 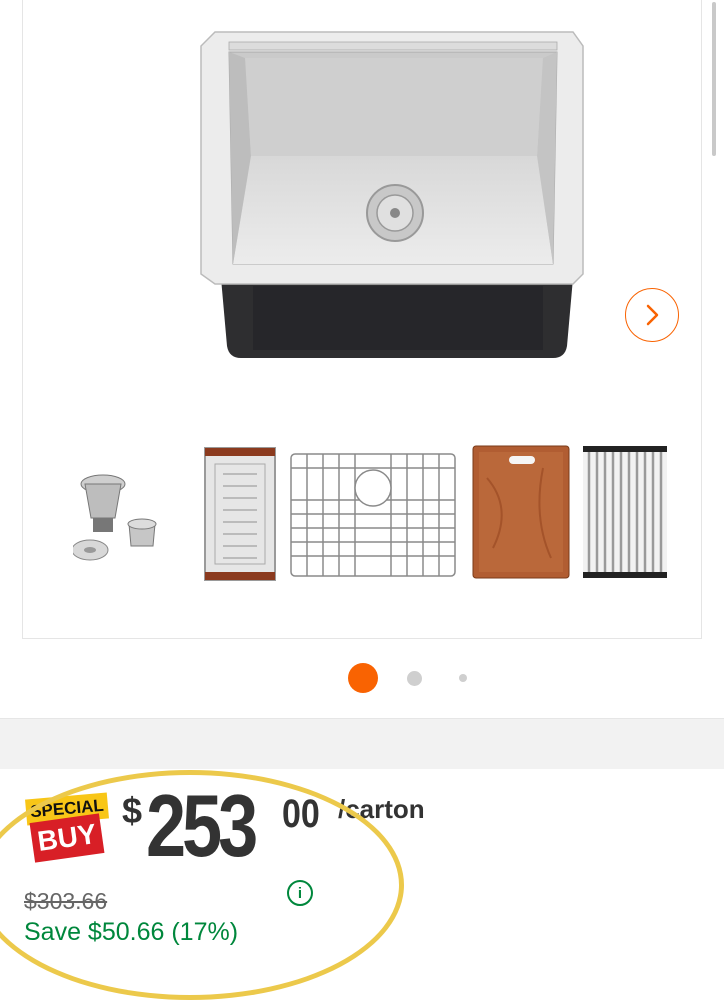 I want to click on section-divider, so click(x=362, y=743).